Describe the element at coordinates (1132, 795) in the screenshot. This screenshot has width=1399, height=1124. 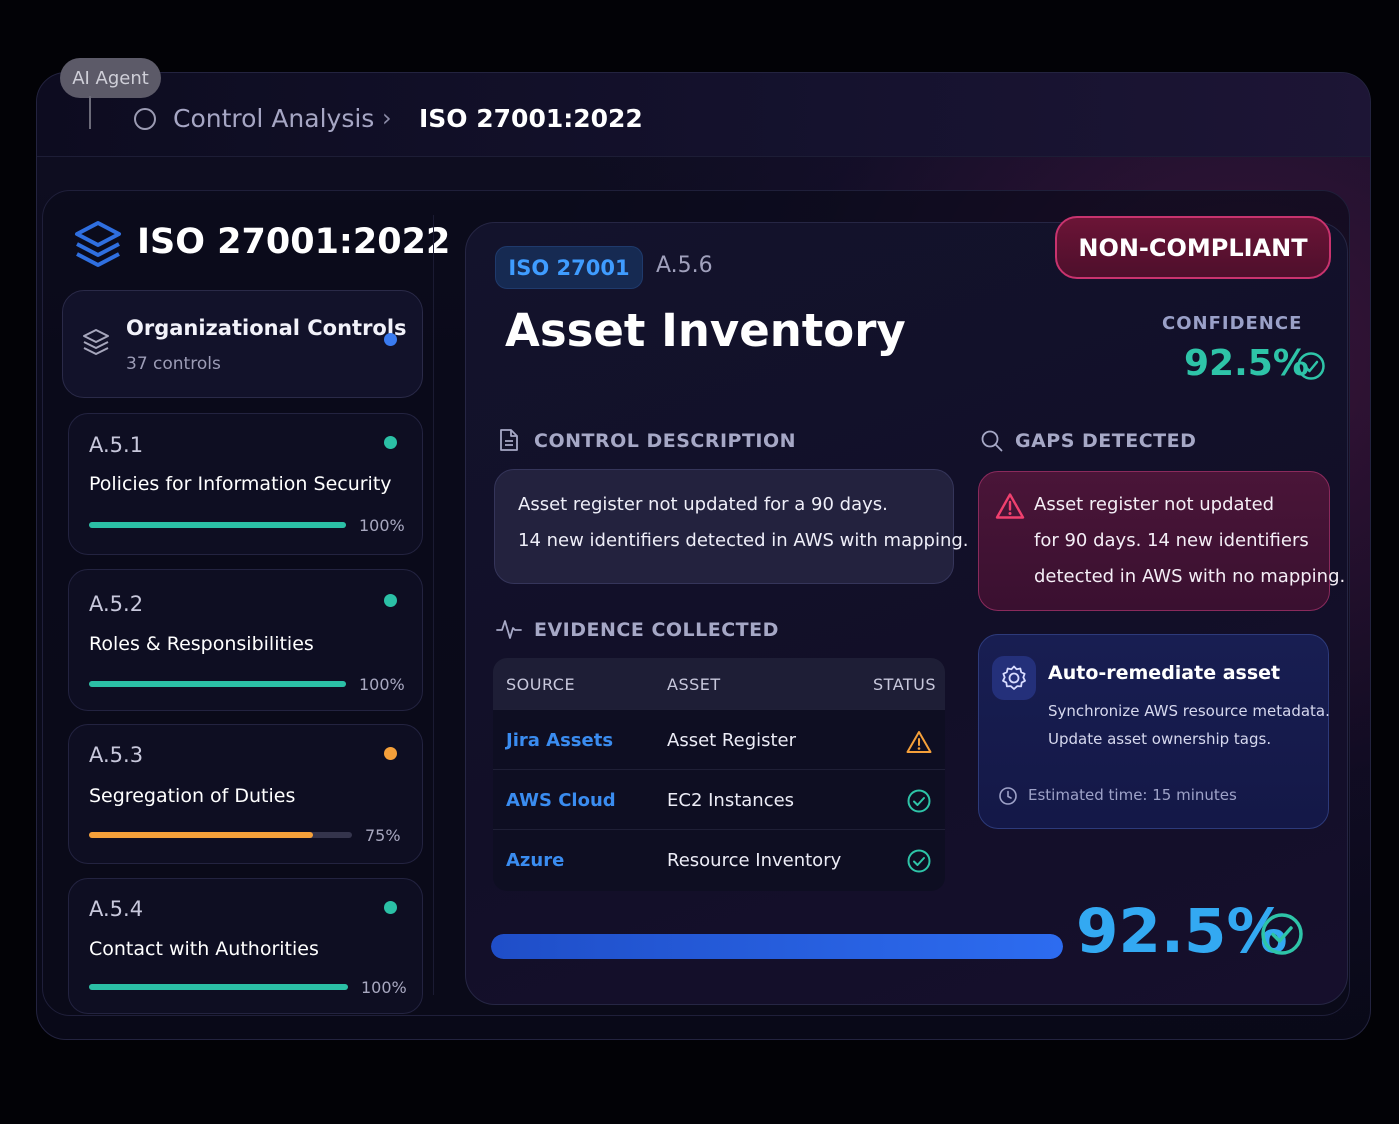
I see `remediation-estimate: Estimated time: 15 minutes` at that location.